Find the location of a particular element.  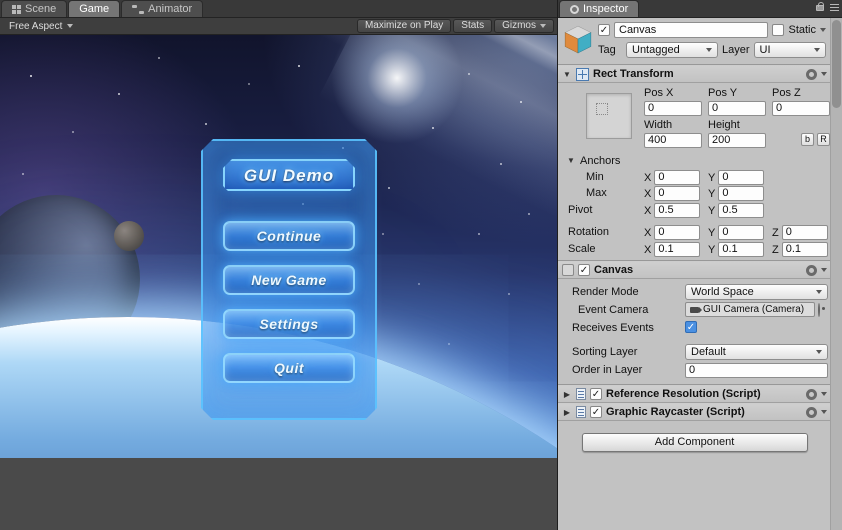

canvas-enabled-checkbox is located at coordinates (584, 270).